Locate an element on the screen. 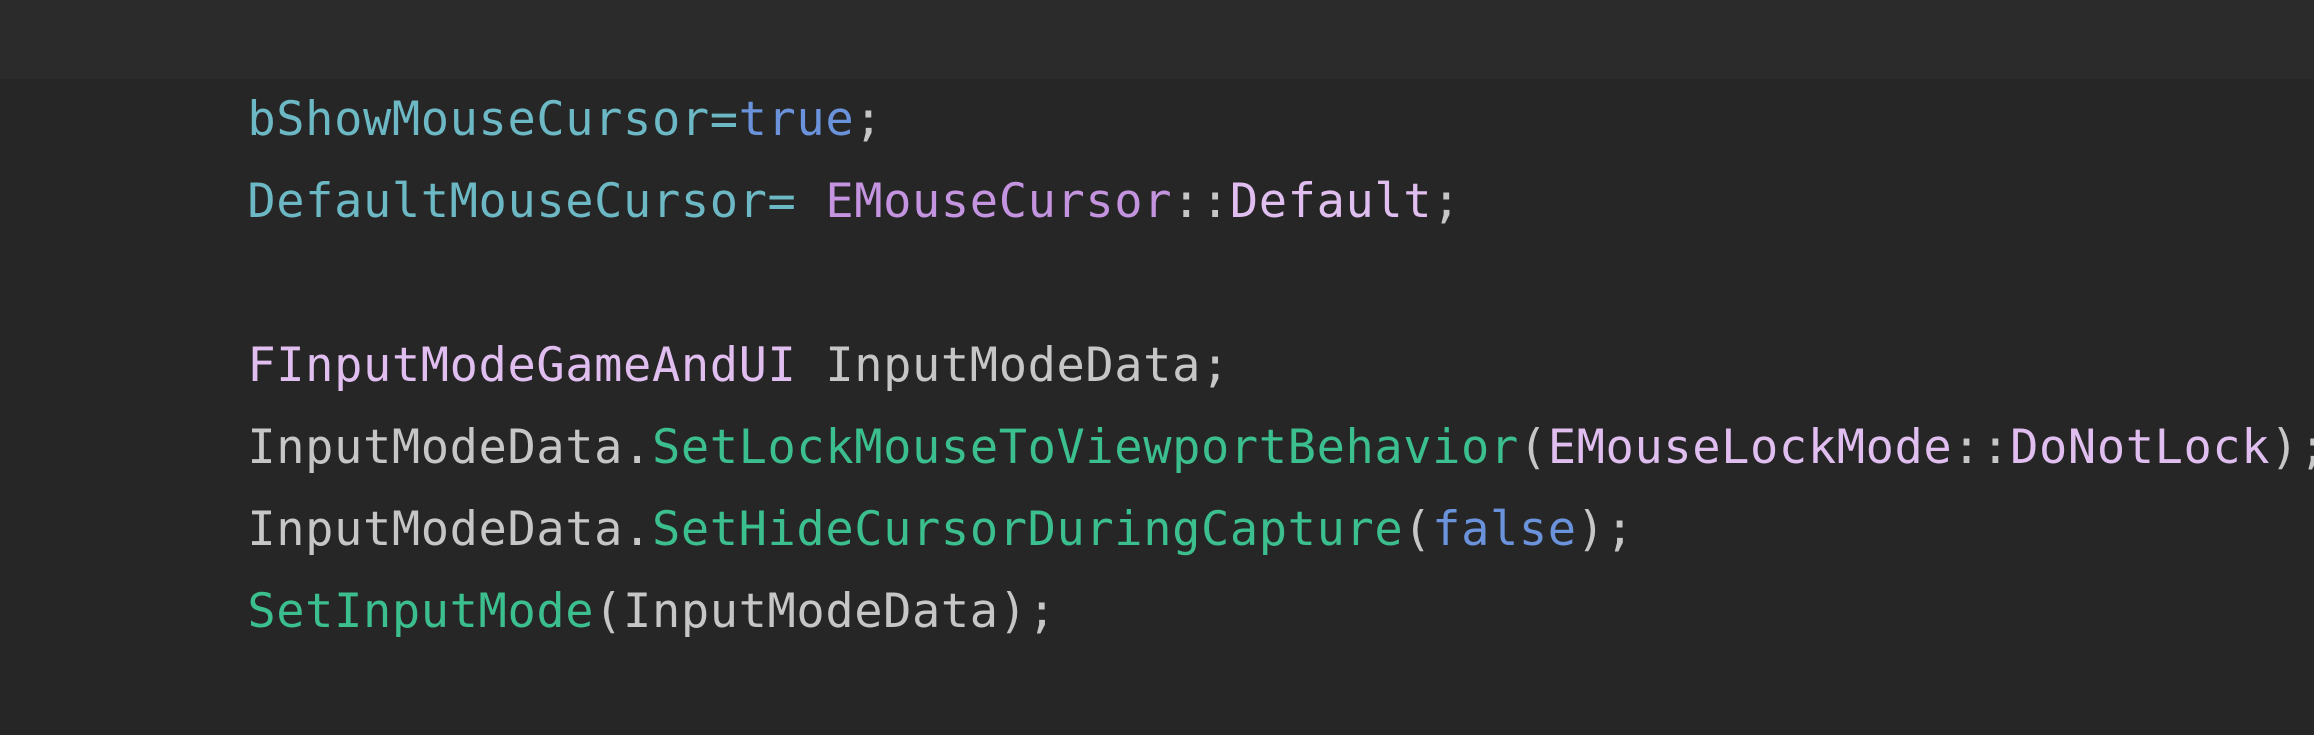 The height and width of the screenshot is (735, 2314). code-token: (InputModeData); is located at coordinates (825, 611).